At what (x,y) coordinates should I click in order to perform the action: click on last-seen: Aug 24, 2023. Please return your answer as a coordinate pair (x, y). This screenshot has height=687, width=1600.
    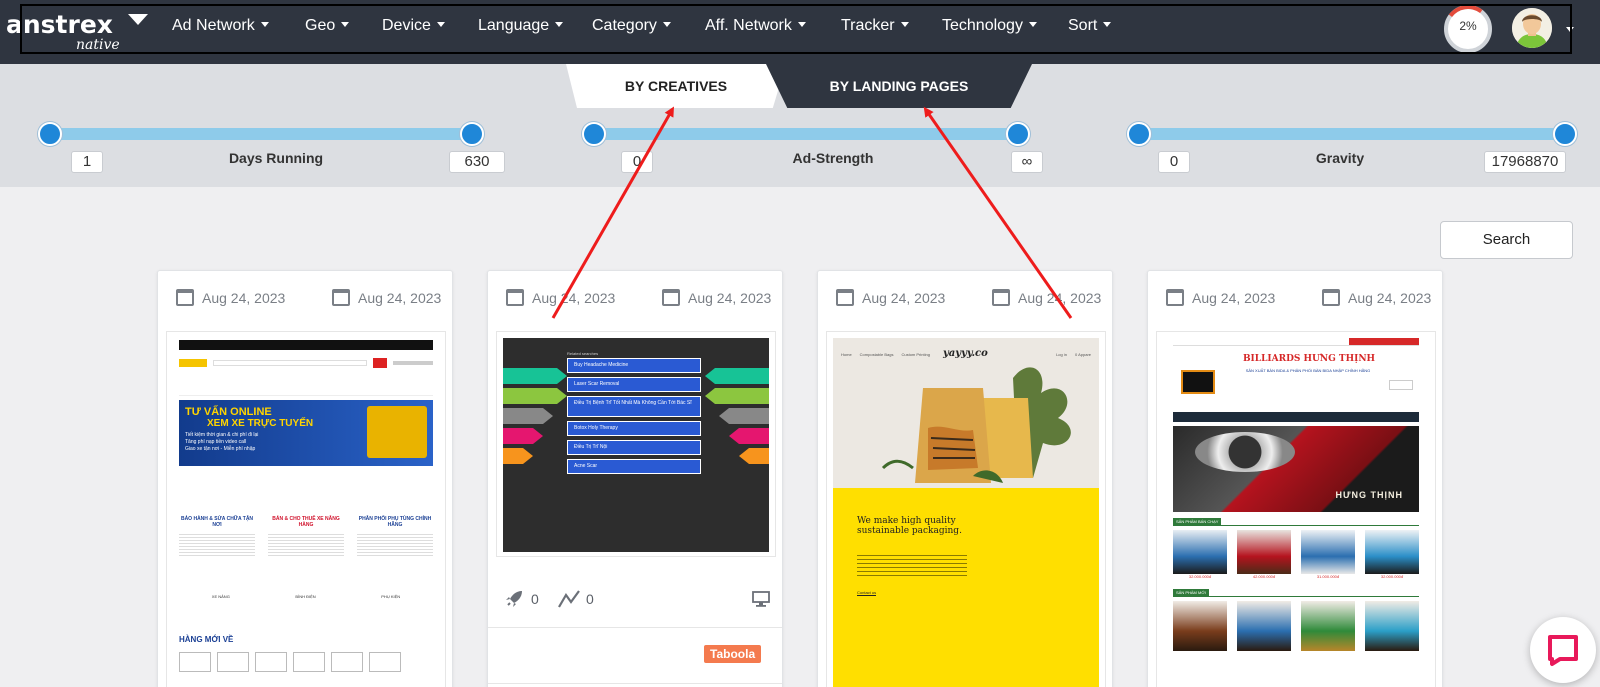
    Looking at the image, I should click on (386, 297).